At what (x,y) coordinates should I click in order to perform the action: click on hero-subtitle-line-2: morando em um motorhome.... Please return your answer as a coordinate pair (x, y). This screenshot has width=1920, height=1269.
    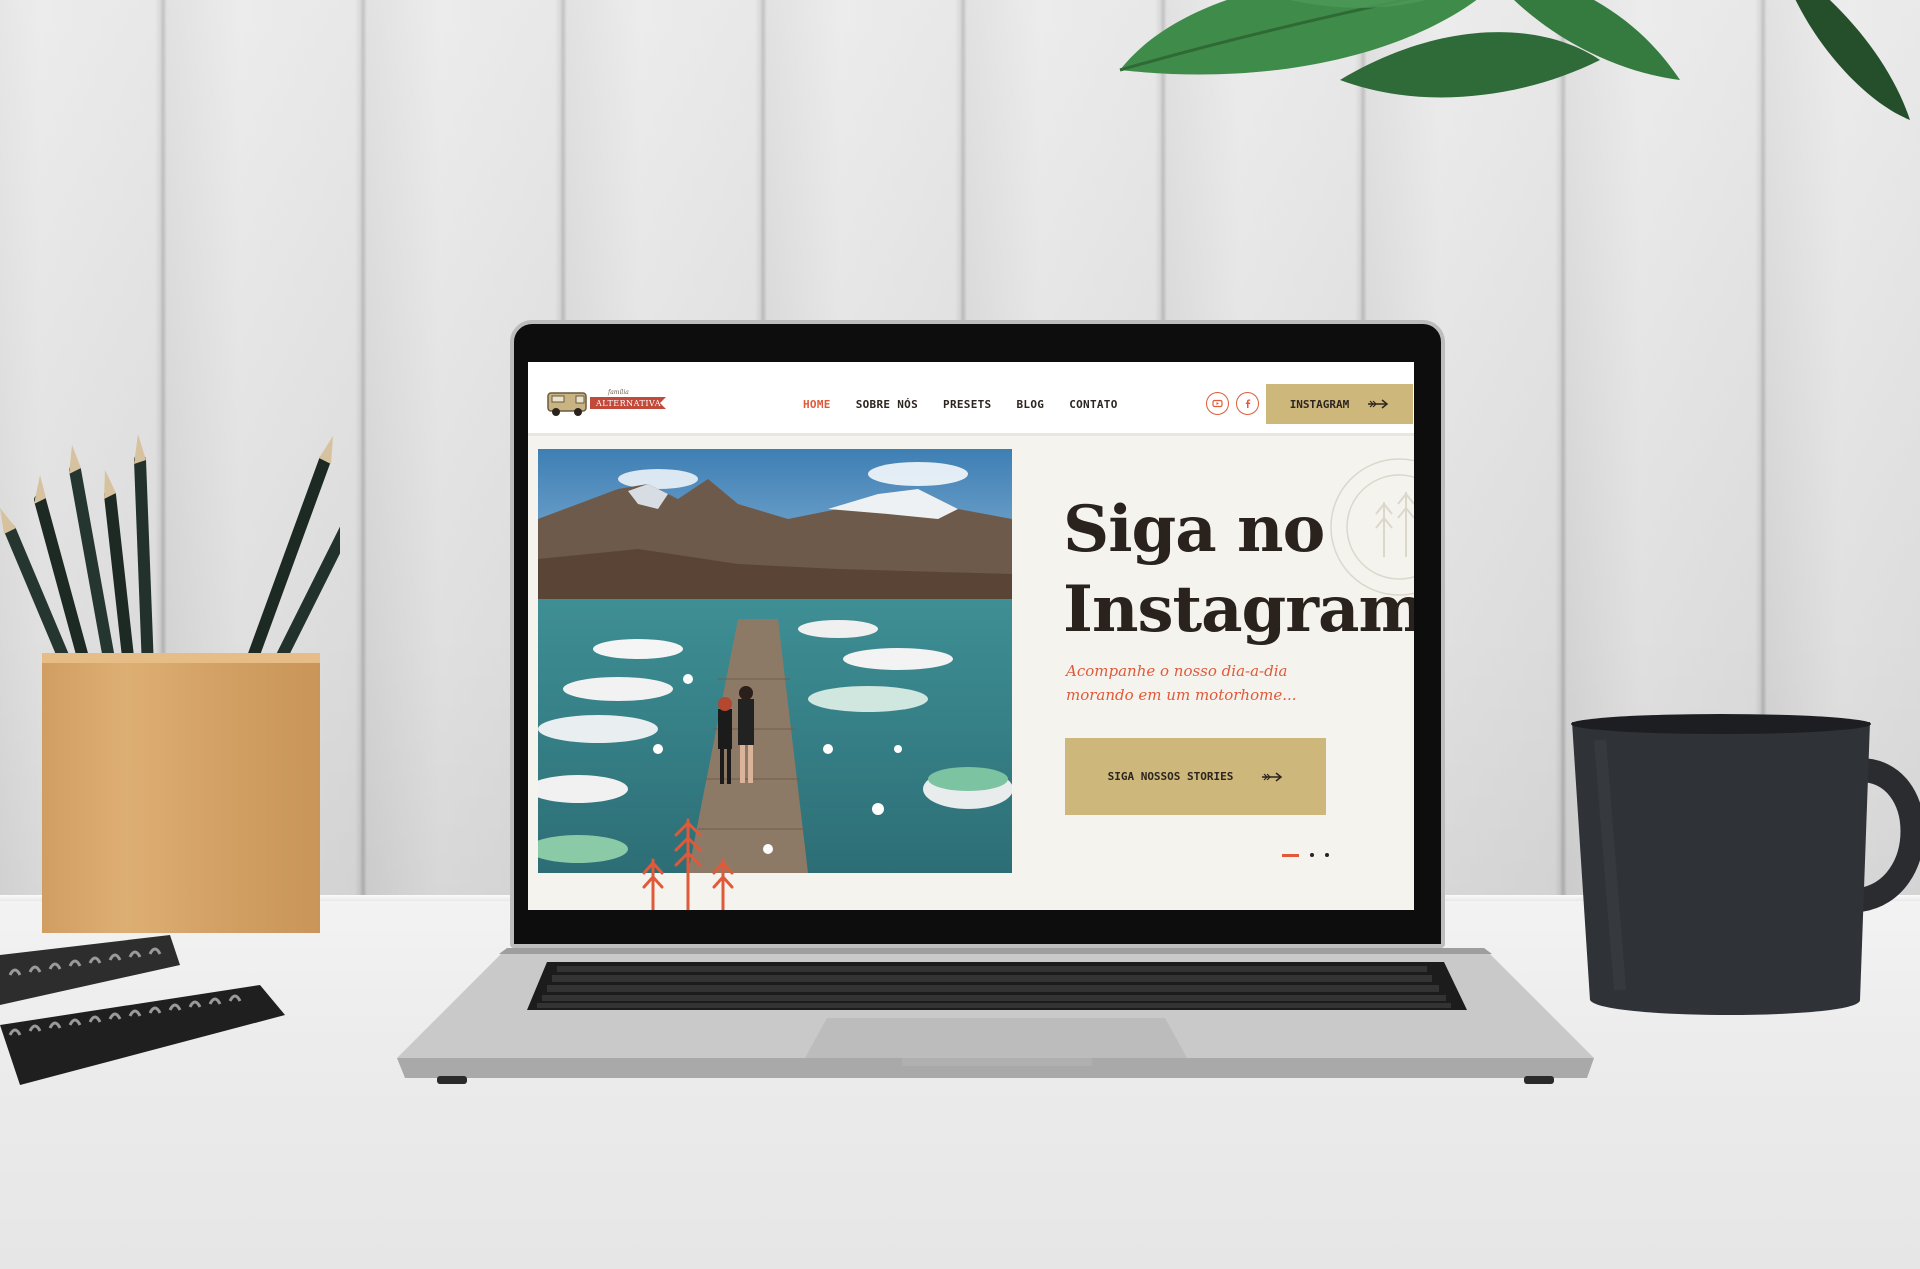
    Looking at the image, I should click on (1181, 695).